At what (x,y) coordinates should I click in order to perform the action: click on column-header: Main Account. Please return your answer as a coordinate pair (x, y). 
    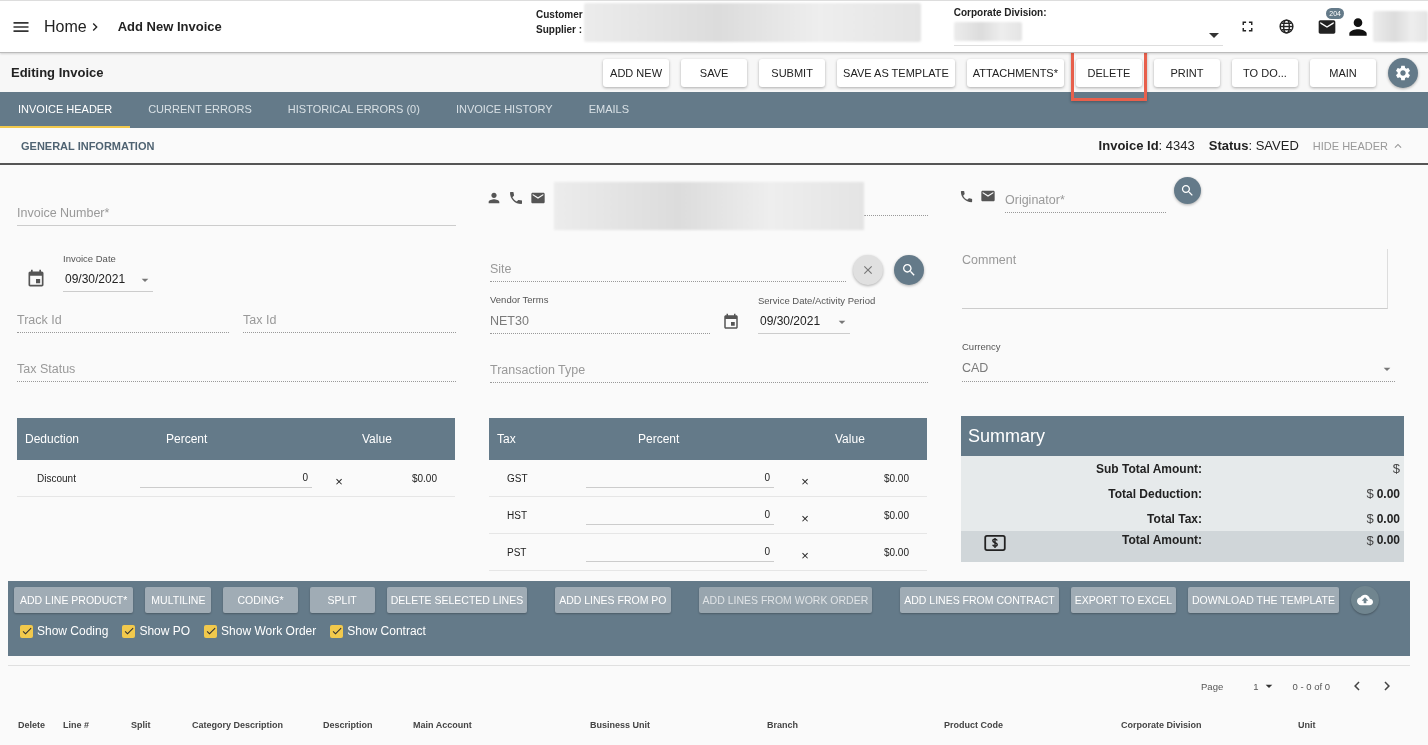
    Looking at the image, I should click on (501, 725).